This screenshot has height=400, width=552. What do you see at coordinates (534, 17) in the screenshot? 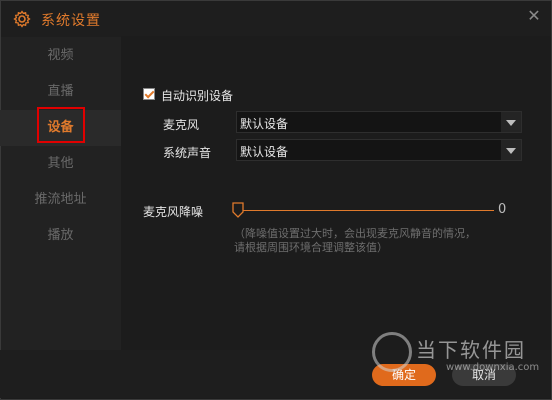
I see `close-icon: ✕` at bounding box center [534, 17].